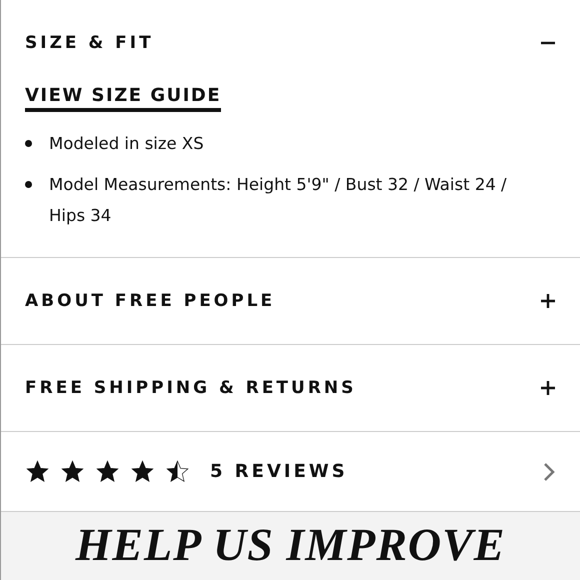 The image size is (580, 580). Describe the element at coordinates (190, 388) in the screenshot. I see `section-title: FREE SHIPPING & RETURNS` at that location.